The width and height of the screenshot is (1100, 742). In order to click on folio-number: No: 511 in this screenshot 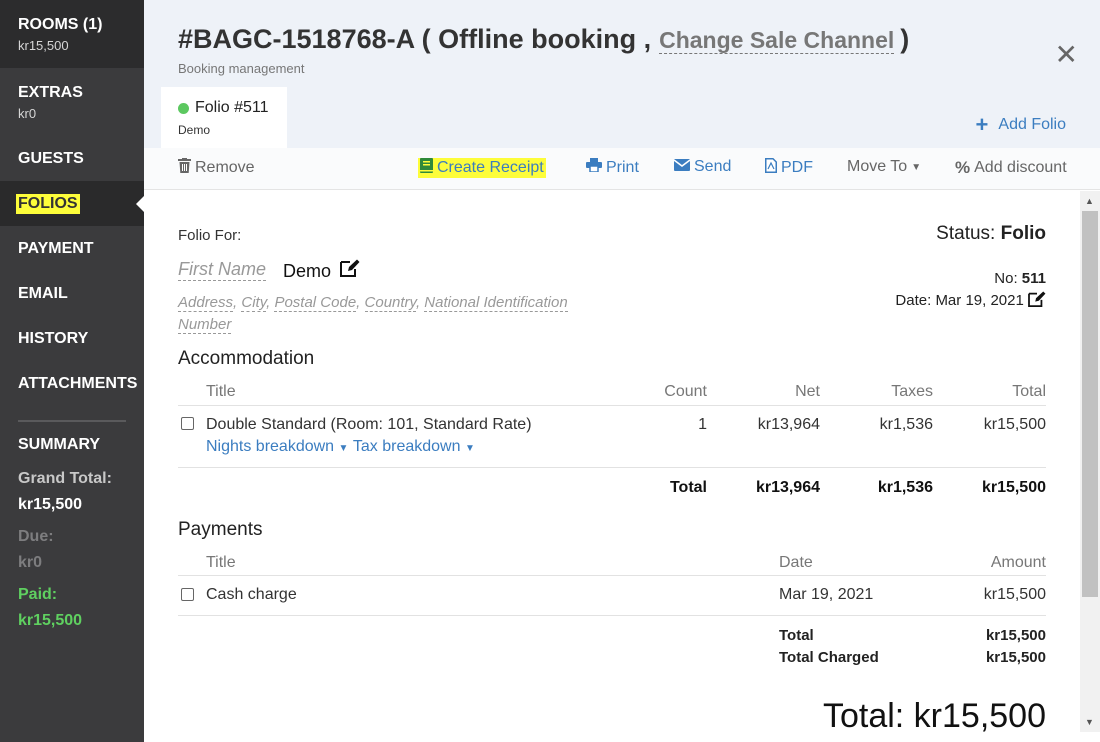, I will do `click(1020, 278)`.